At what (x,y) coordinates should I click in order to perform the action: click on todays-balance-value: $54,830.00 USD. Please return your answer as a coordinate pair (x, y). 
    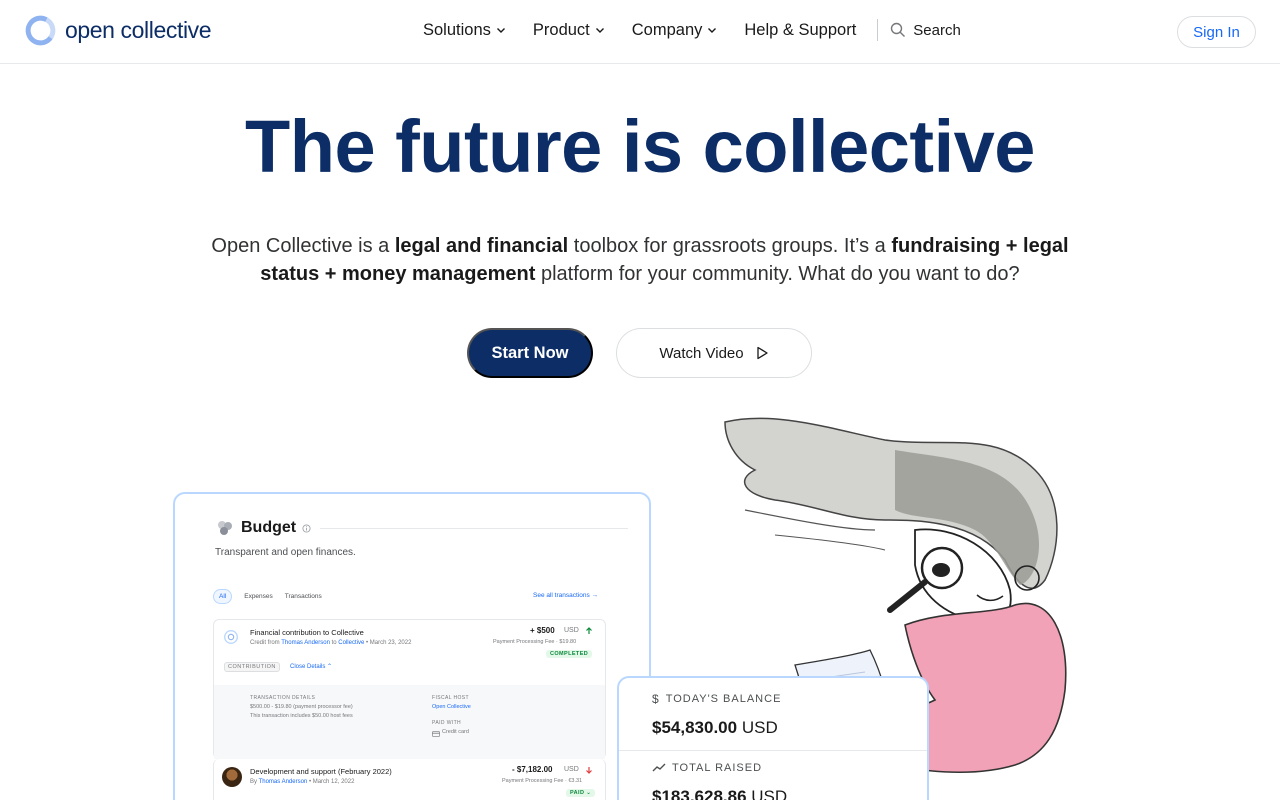
    Looking at the image, I should click on (715, 728).